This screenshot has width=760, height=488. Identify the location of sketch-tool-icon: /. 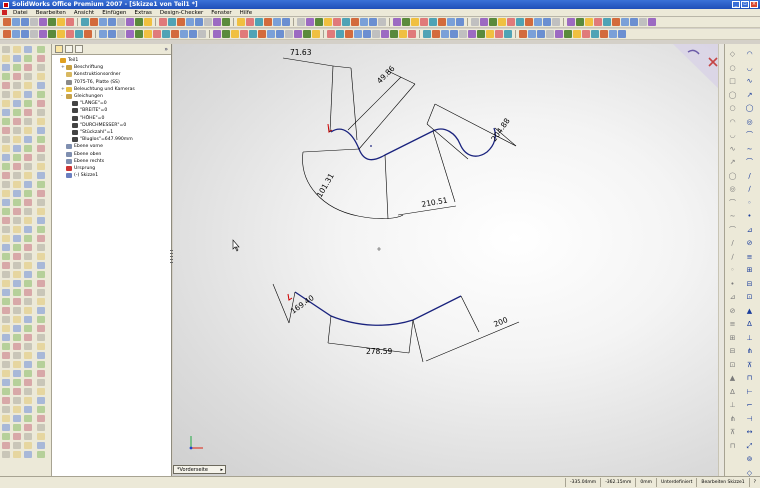
(732, 243).